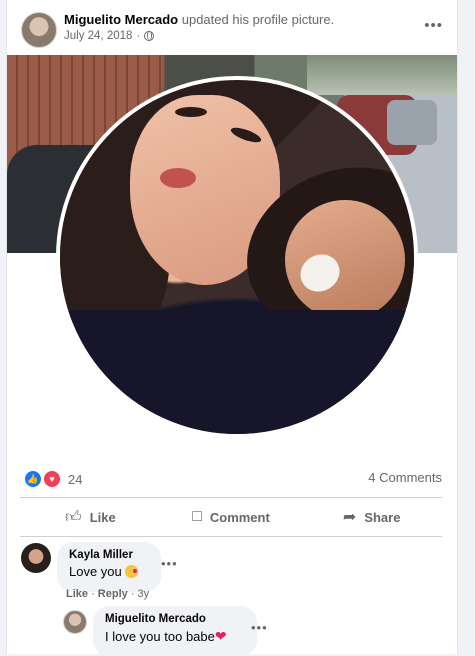 The width and height of the screenshot is (475, 656). What do you see at coordinates (109, 571) in the screenshot?
I see `comment-text: Love you` at bounding box center [109, 571].